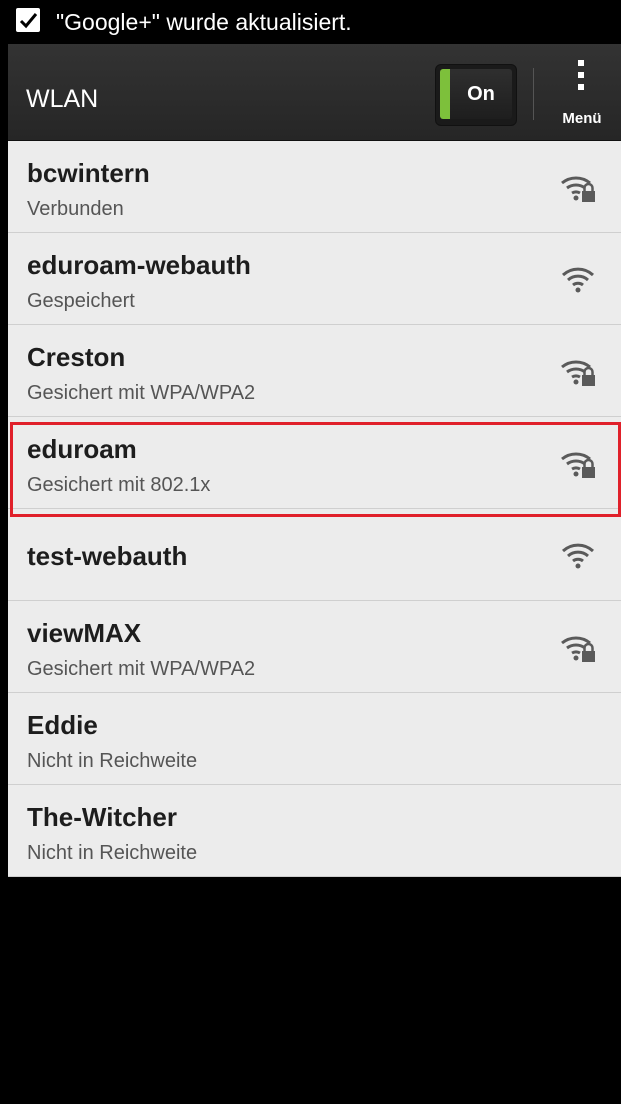  Describe the element at coordinates (481, 94) in the screenshot. I see `toggle-label: On` at that location.